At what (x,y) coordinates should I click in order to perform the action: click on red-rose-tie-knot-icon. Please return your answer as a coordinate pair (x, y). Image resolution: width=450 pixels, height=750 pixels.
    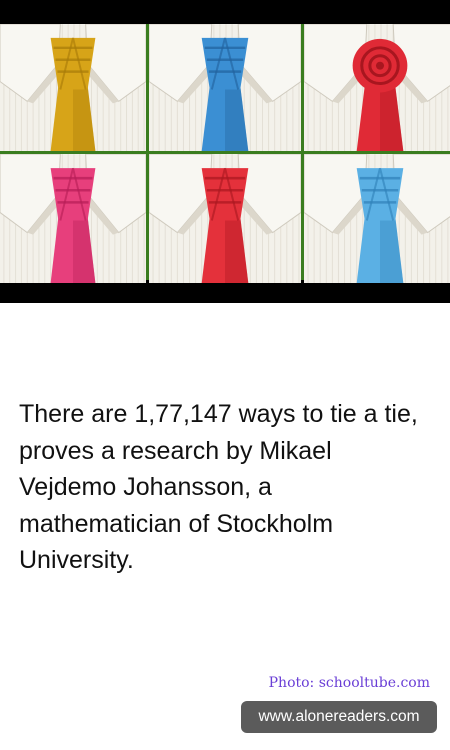
    Looking at the image, I should click on (377, 87).